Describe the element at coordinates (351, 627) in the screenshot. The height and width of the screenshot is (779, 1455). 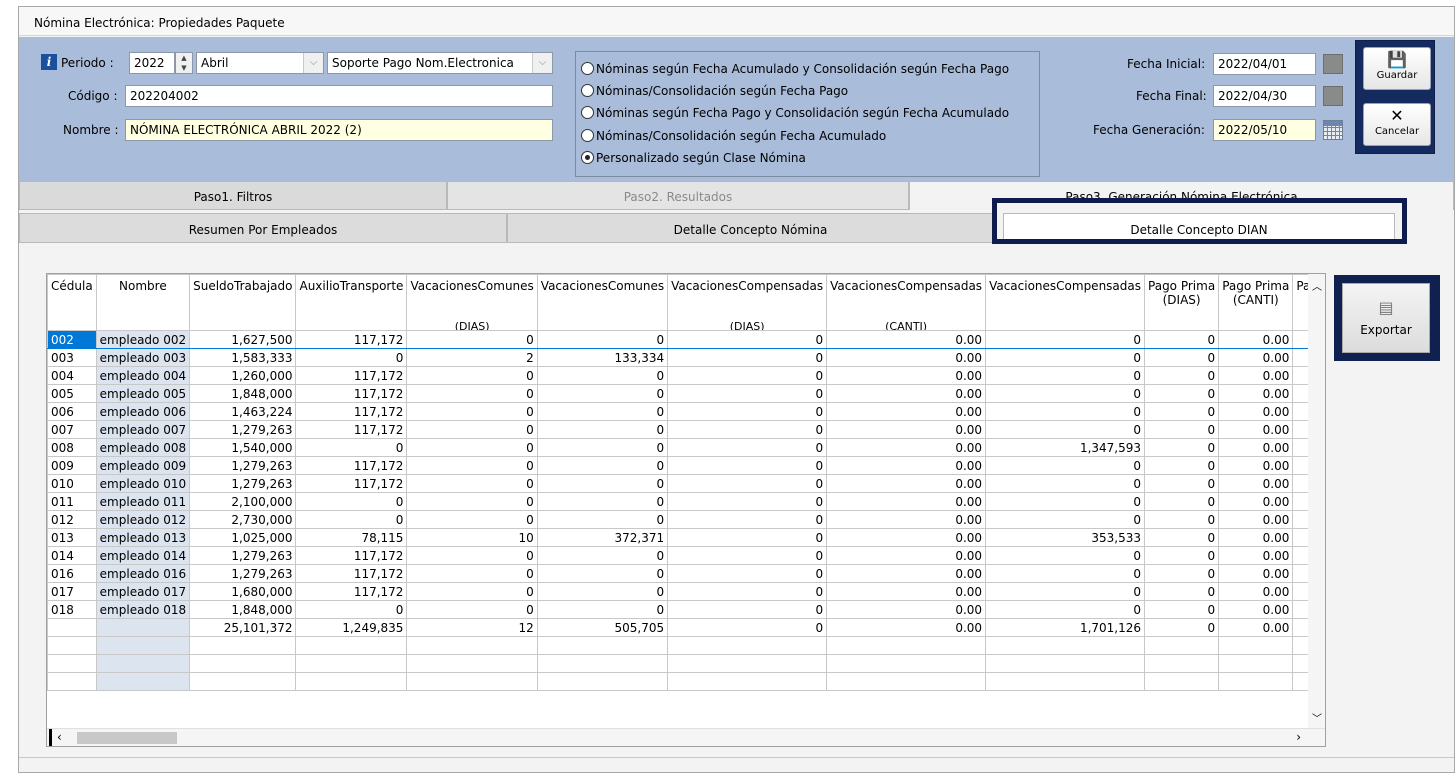
I see `table-cell: 1,249,835` at that location.